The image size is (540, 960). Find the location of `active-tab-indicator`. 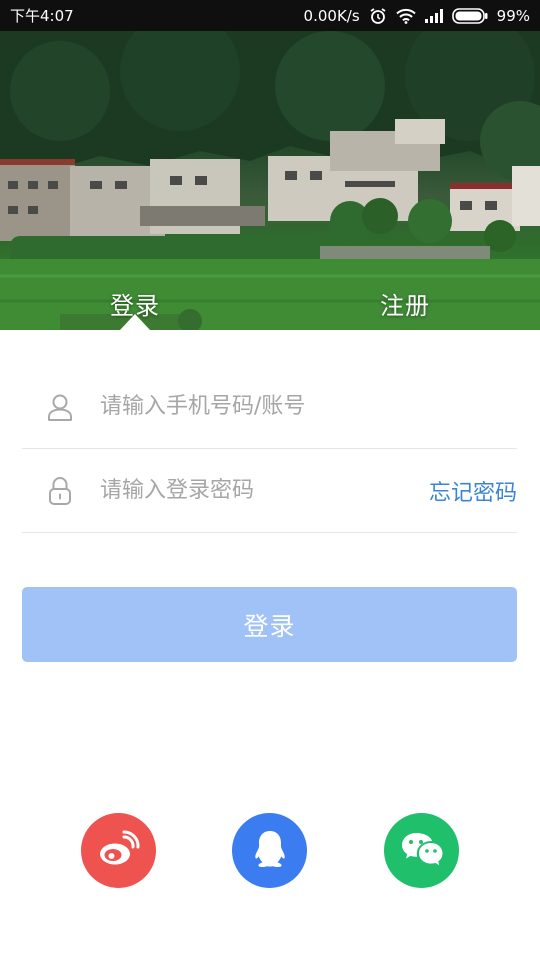

active-tab-indicator is located at coordinates (135, 322).